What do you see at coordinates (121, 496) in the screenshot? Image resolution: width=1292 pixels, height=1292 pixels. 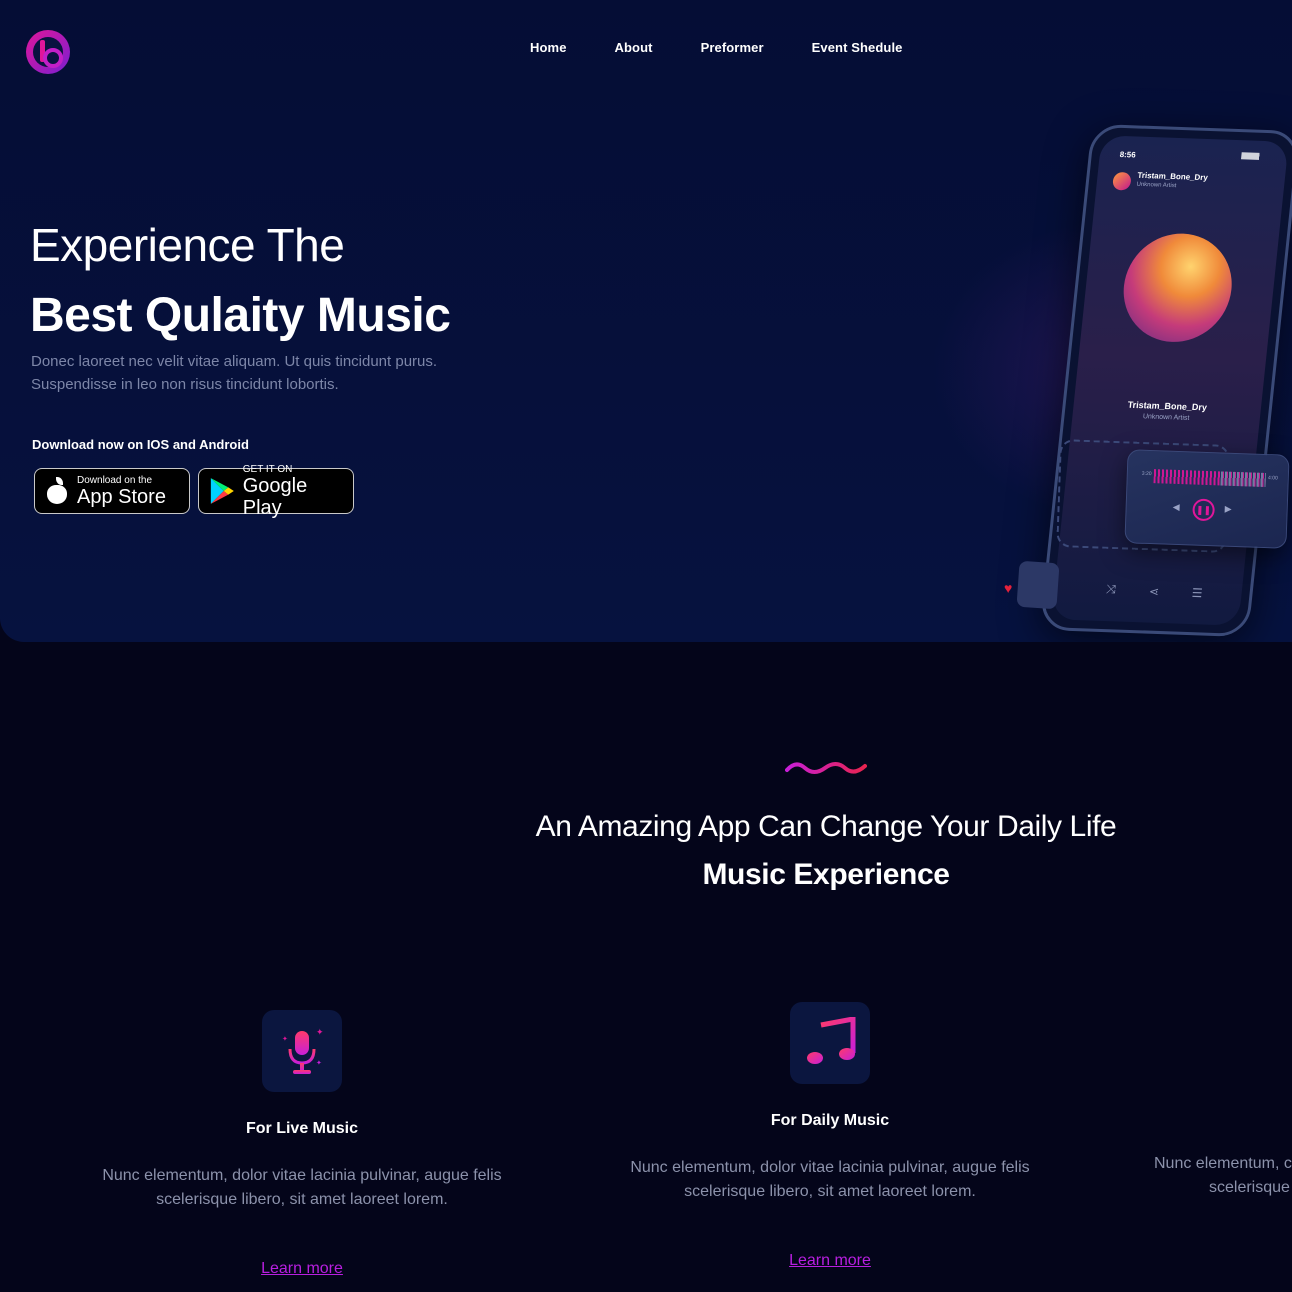 I see `app-store-big: App Store` at bounding box center [121, 496].